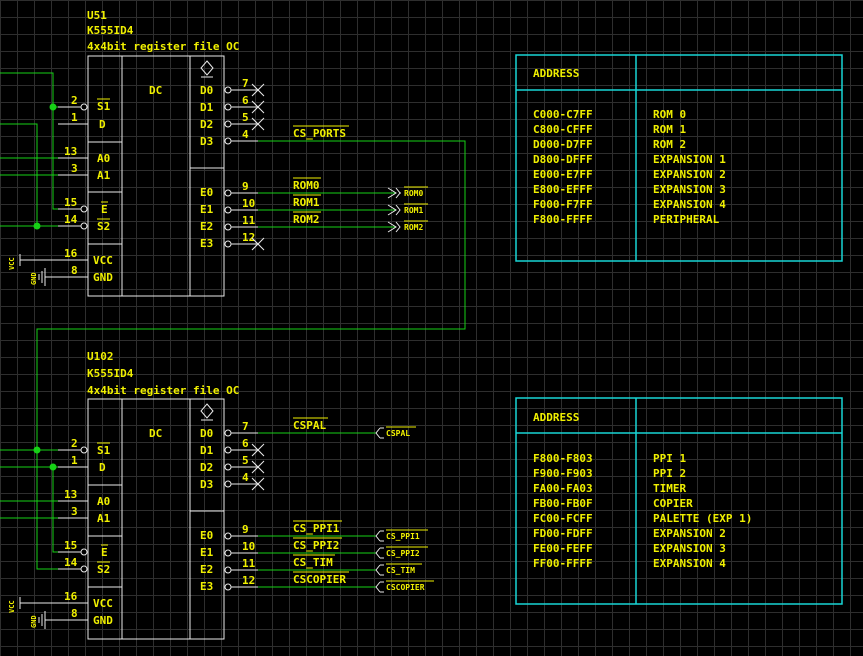 Image resolution: width=863 pixels, height=656 pixels. I want to click on net-cs-ppi2: CS_PPI2, so click(316, 545).